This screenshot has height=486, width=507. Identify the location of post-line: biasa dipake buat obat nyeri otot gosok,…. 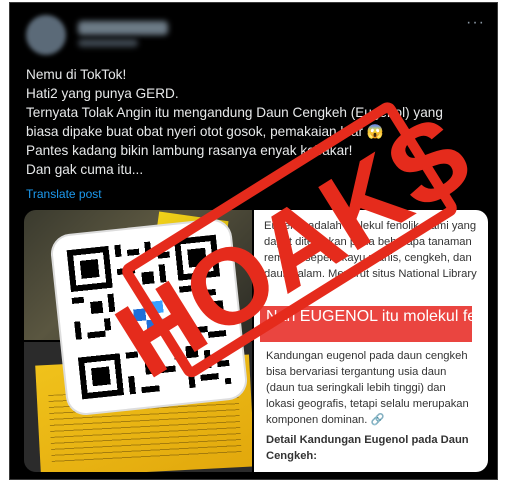
(205, 131).